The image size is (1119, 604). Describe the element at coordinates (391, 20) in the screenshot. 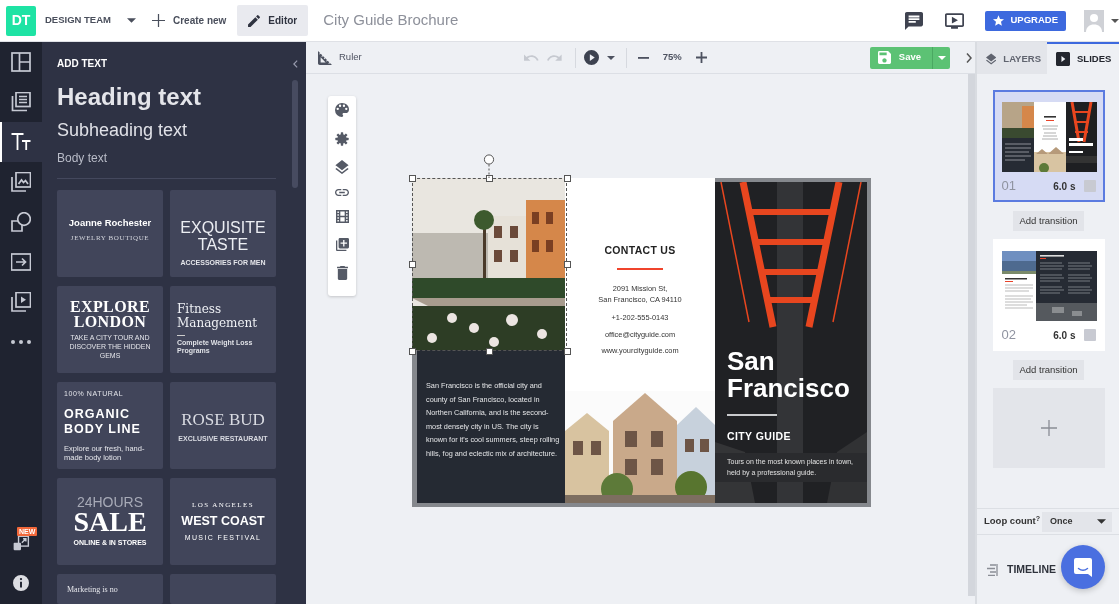

I see `document-title: City Guide Brochure` at that location.